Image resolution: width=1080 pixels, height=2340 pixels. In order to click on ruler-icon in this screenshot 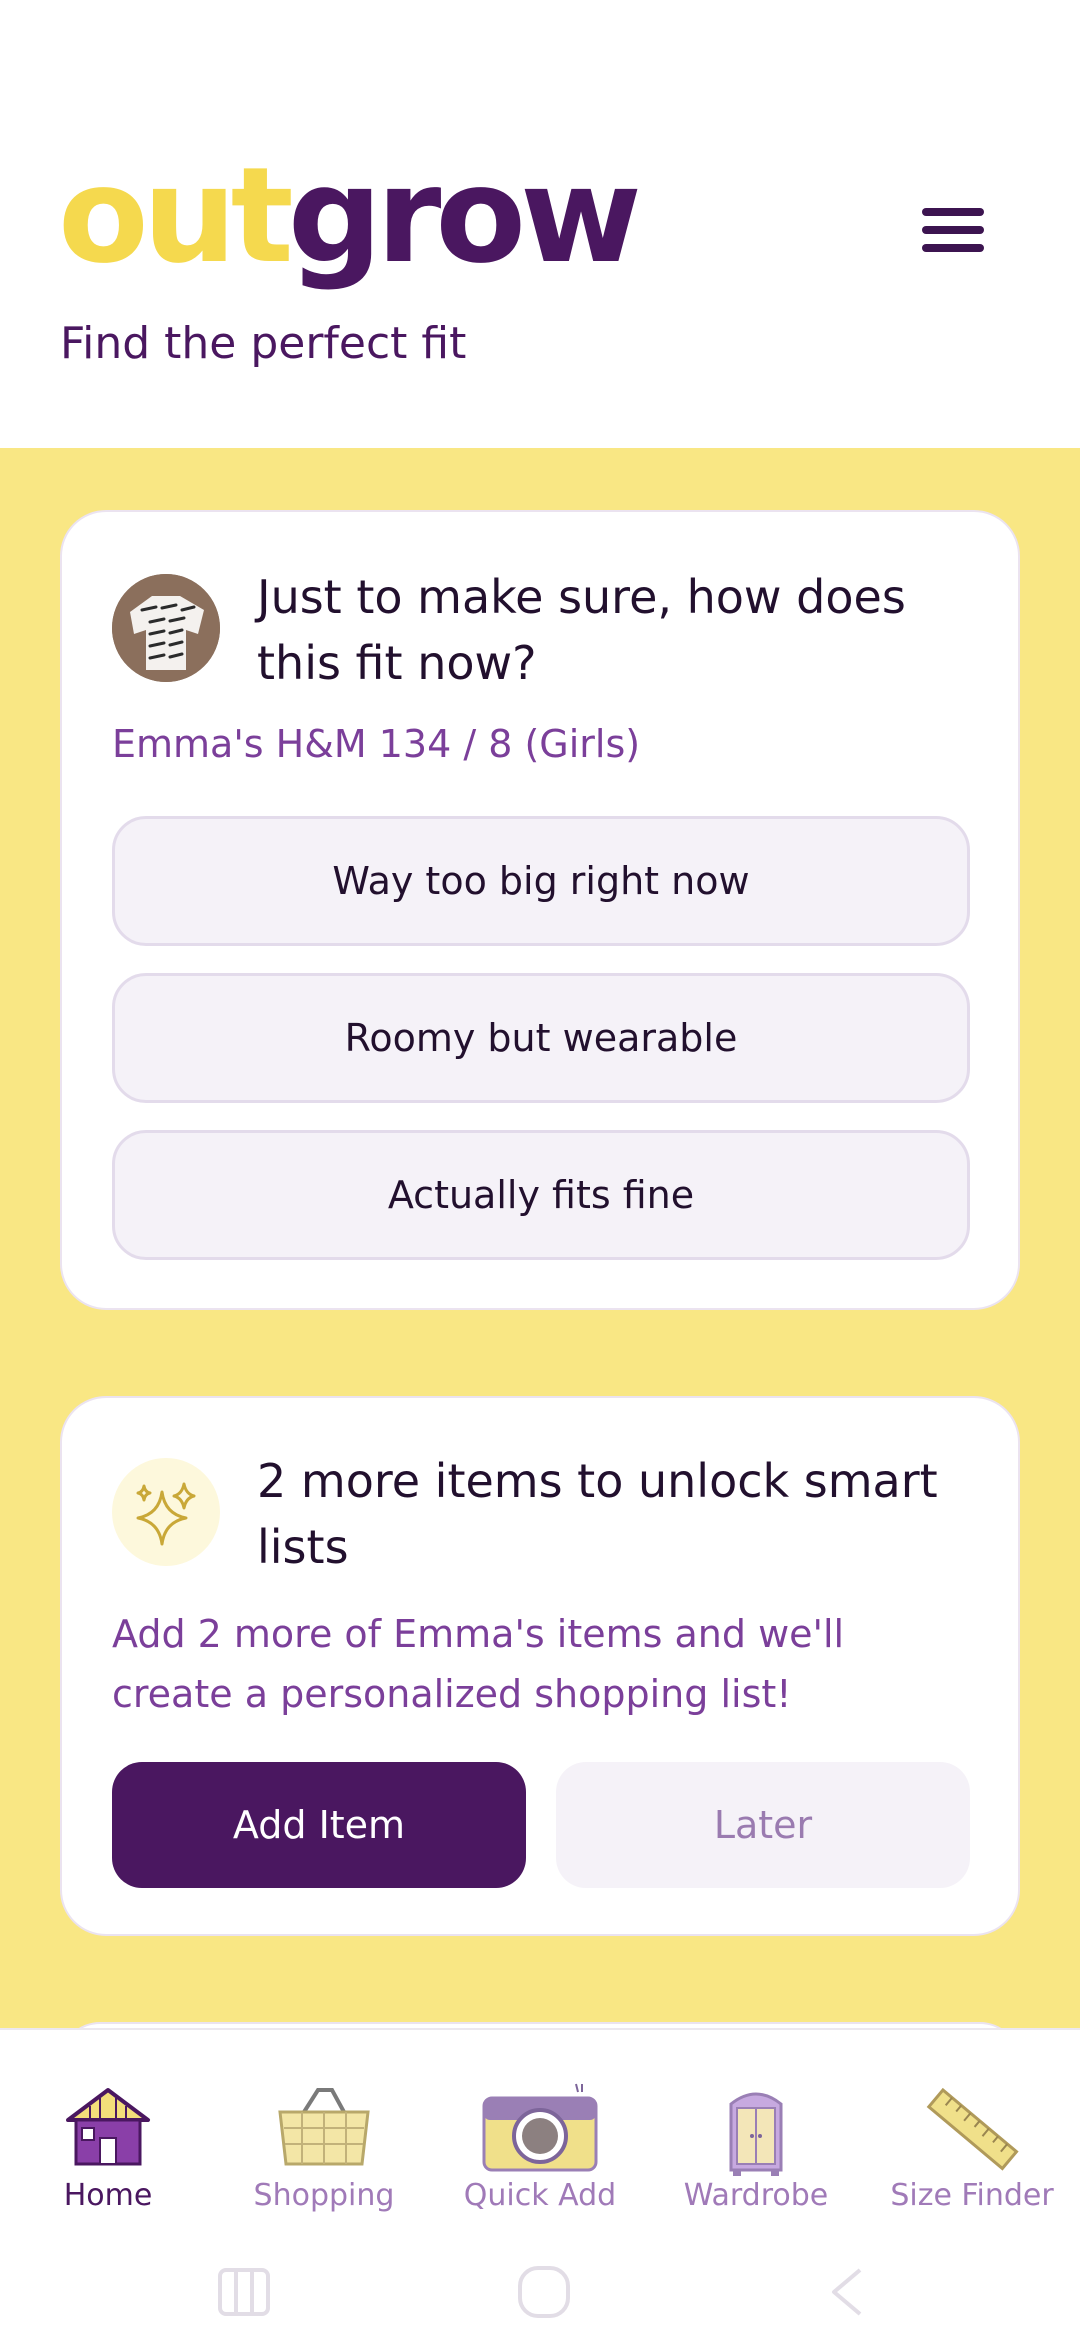, I will do `click(972, 2132)`.